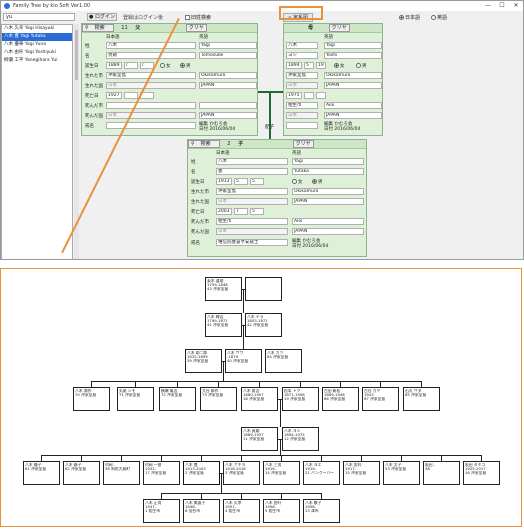  What do you see at coordinates (243, 361) in the screenshot?
I see `tree-node: 八木 サワ -1879 40 沖家室島` at bounding box center [243, 361].